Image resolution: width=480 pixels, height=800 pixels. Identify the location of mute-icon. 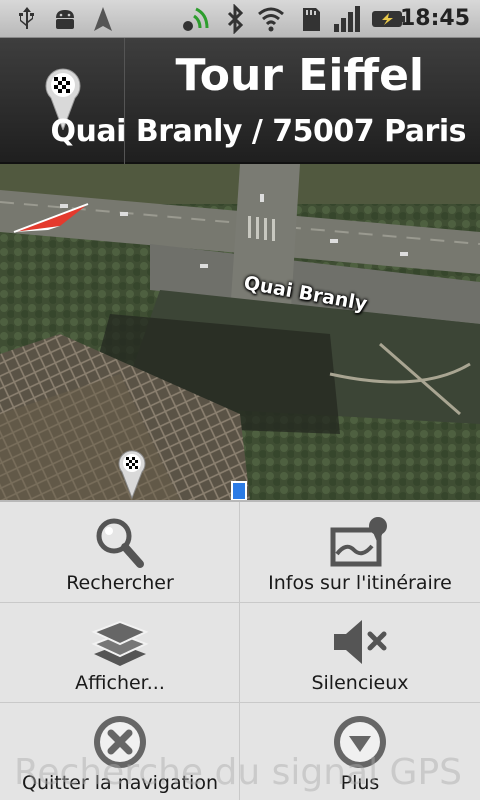
(360, 642).